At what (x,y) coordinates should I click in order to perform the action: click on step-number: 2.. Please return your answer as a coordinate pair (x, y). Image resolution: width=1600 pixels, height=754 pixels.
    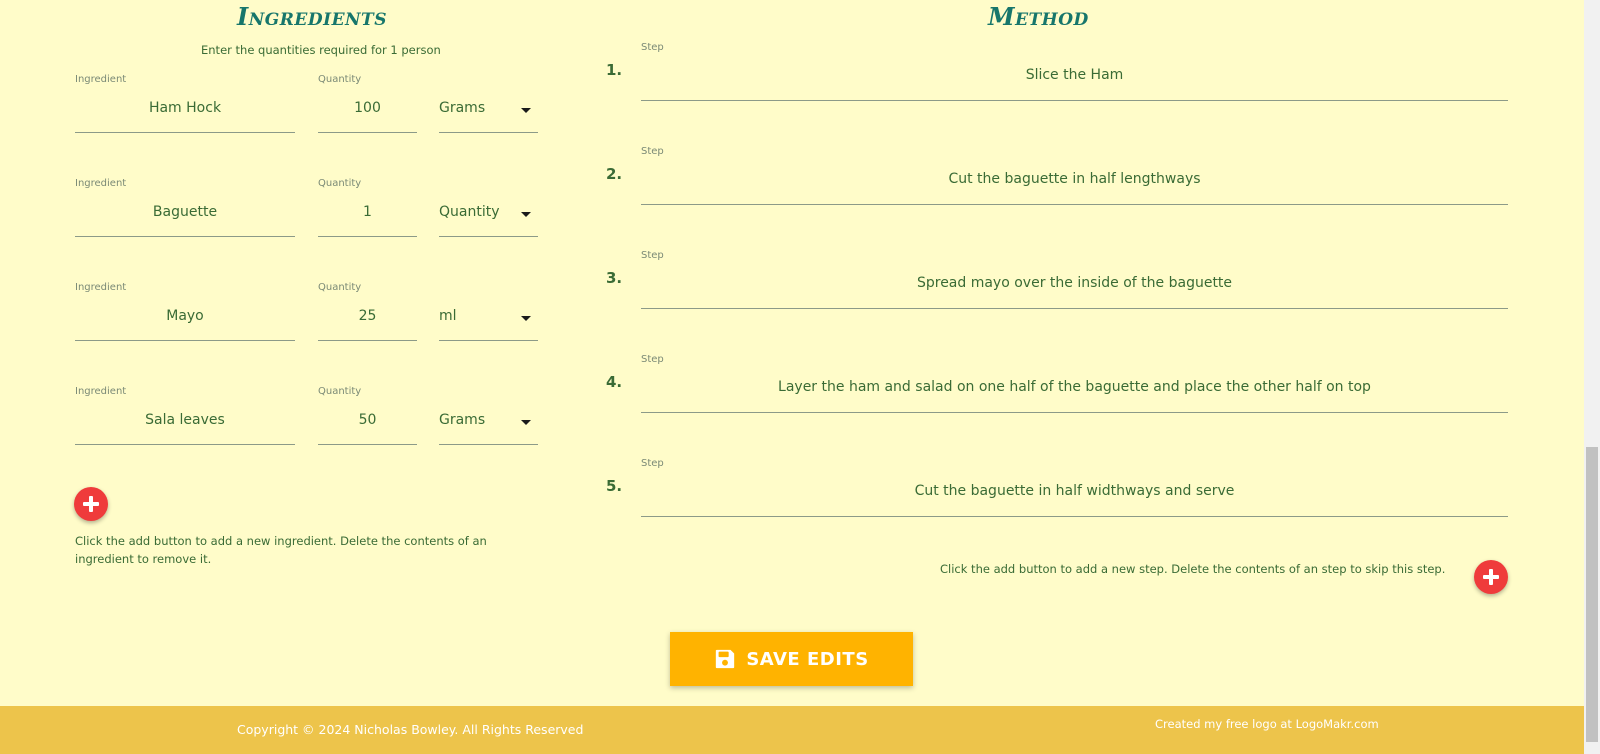
    Looking at the image, I should click on (614, 174).